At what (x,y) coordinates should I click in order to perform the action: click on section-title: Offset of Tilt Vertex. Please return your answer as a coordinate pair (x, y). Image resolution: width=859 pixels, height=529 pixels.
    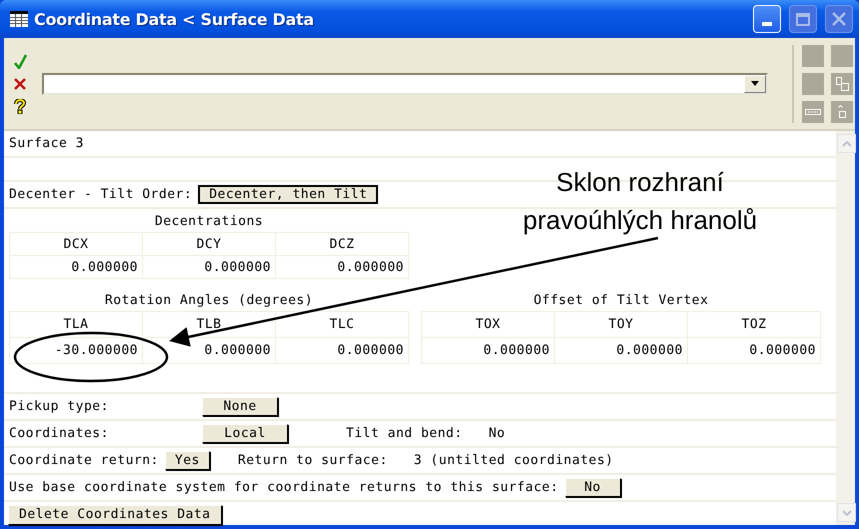
    Looking at the image, I should click on (621, 301).